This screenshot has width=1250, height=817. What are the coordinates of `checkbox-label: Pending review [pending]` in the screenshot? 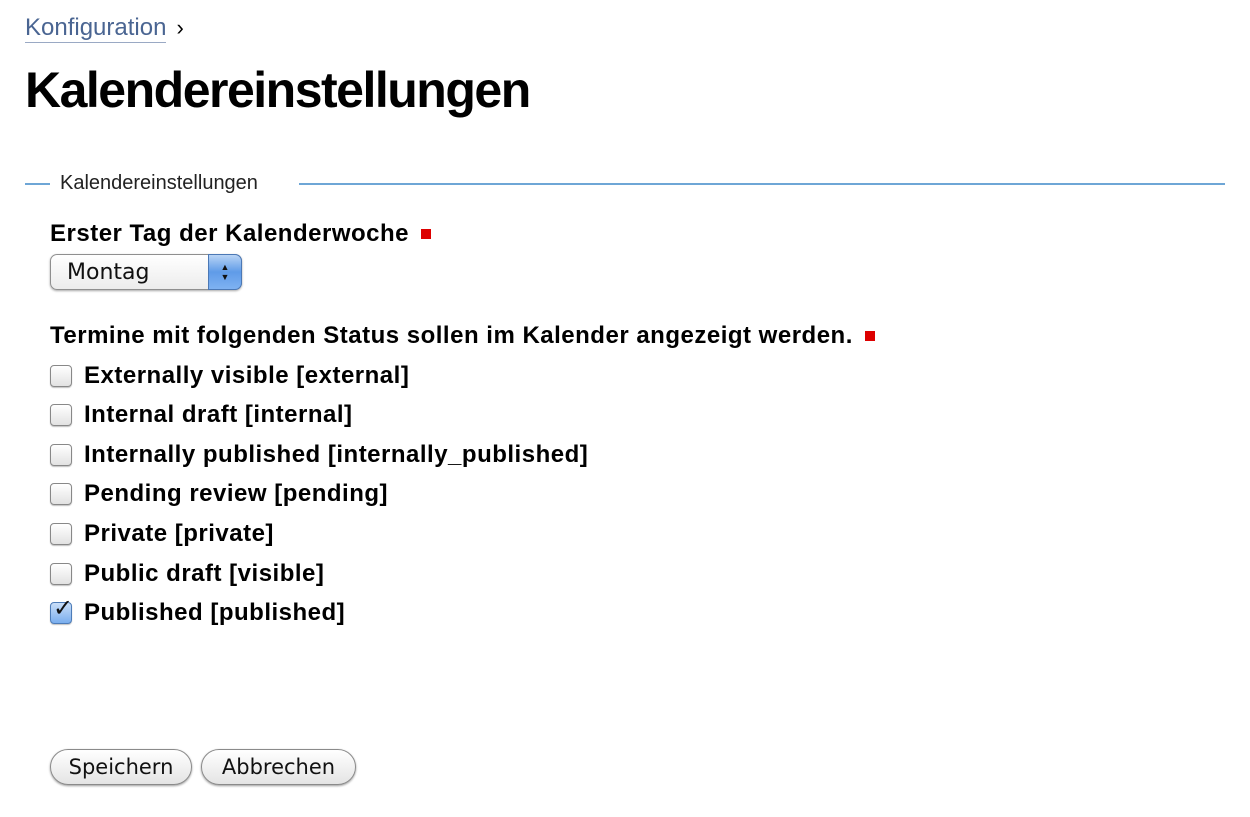 It's located at (236, 493).